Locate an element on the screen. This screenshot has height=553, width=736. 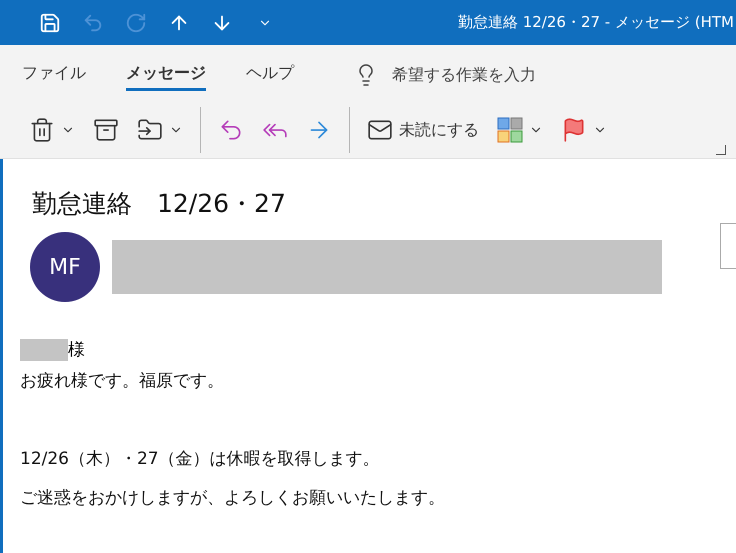
sender-avatar: MF is located at coordinates (65, 267).